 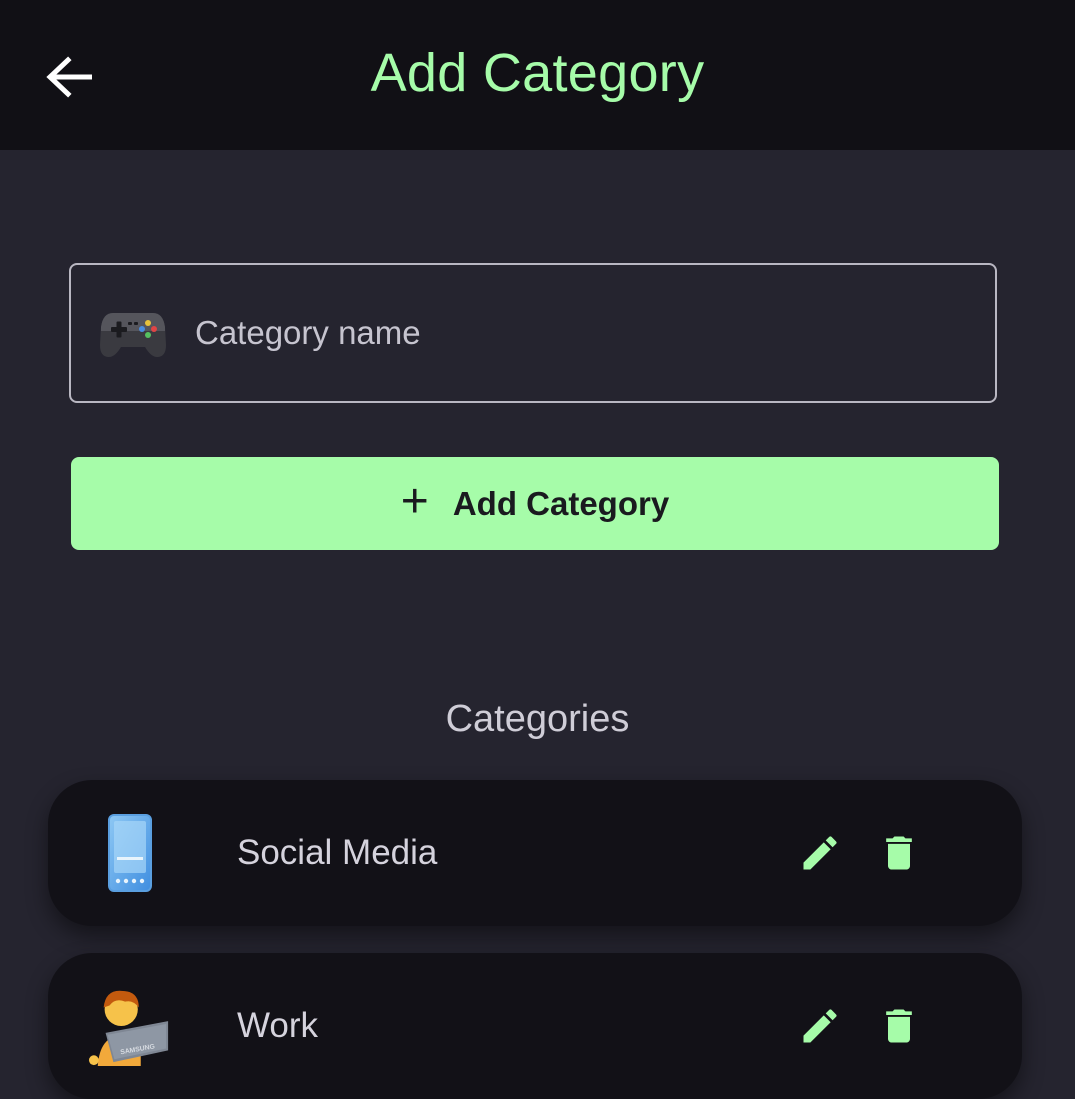 I want to click on technologist-icon: SAMSUNG, so click(x=130, y=1026).